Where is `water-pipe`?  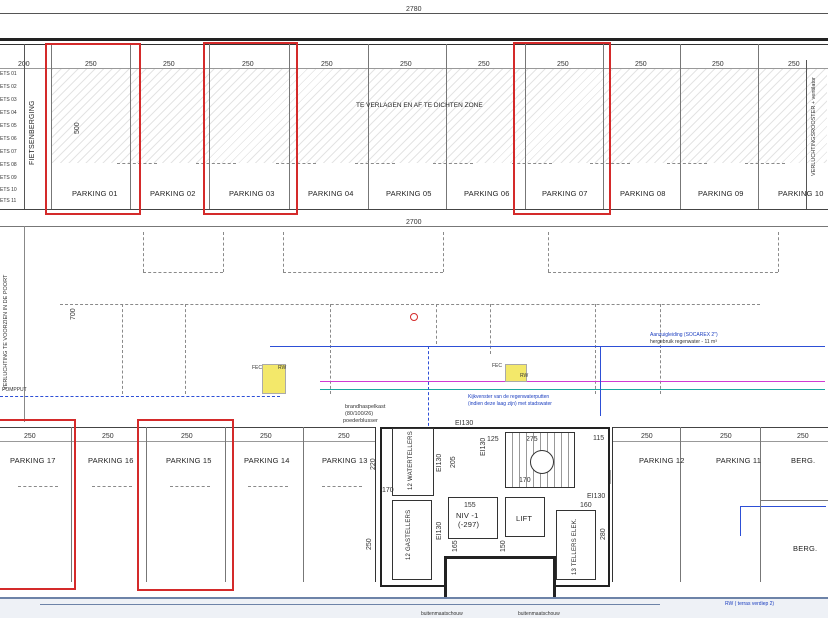
water-pipe is located at coordinates (572, 389).